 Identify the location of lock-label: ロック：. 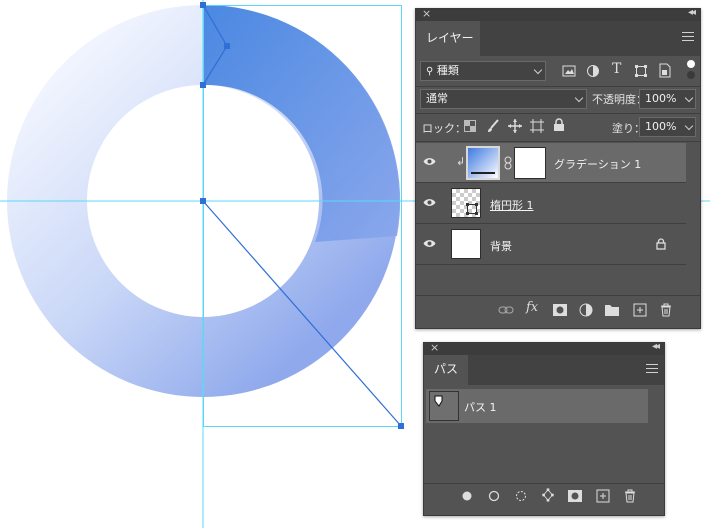
(444, 128).